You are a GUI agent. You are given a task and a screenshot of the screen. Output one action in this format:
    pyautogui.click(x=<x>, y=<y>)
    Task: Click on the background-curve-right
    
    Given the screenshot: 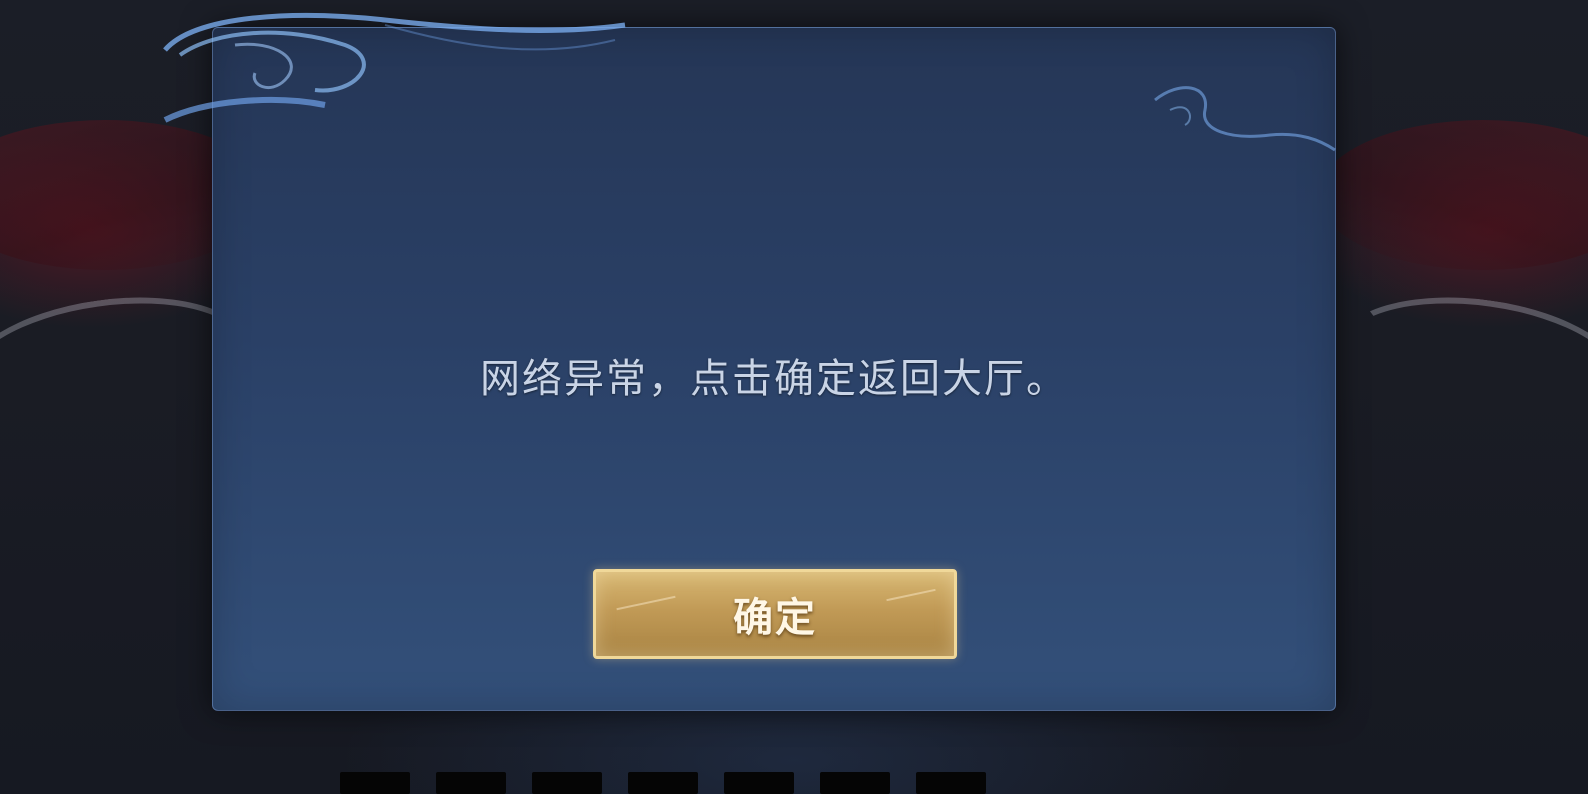 What is the action you would take?
    pyautogui.click(x=1458, y=366)
    